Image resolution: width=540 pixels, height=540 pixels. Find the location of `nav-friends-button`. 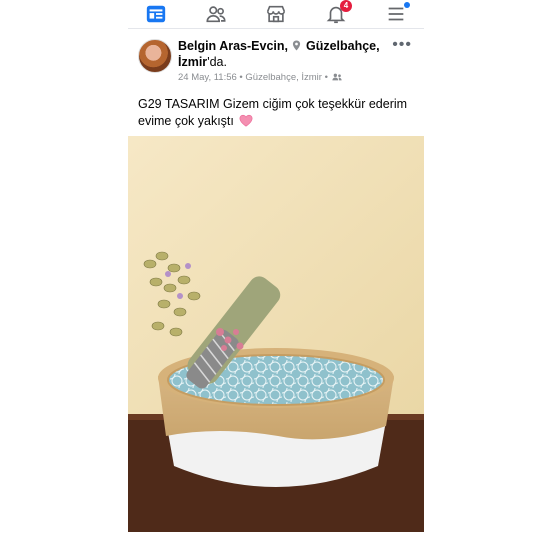

nav-friends-button is located at coordinates (216, 14).